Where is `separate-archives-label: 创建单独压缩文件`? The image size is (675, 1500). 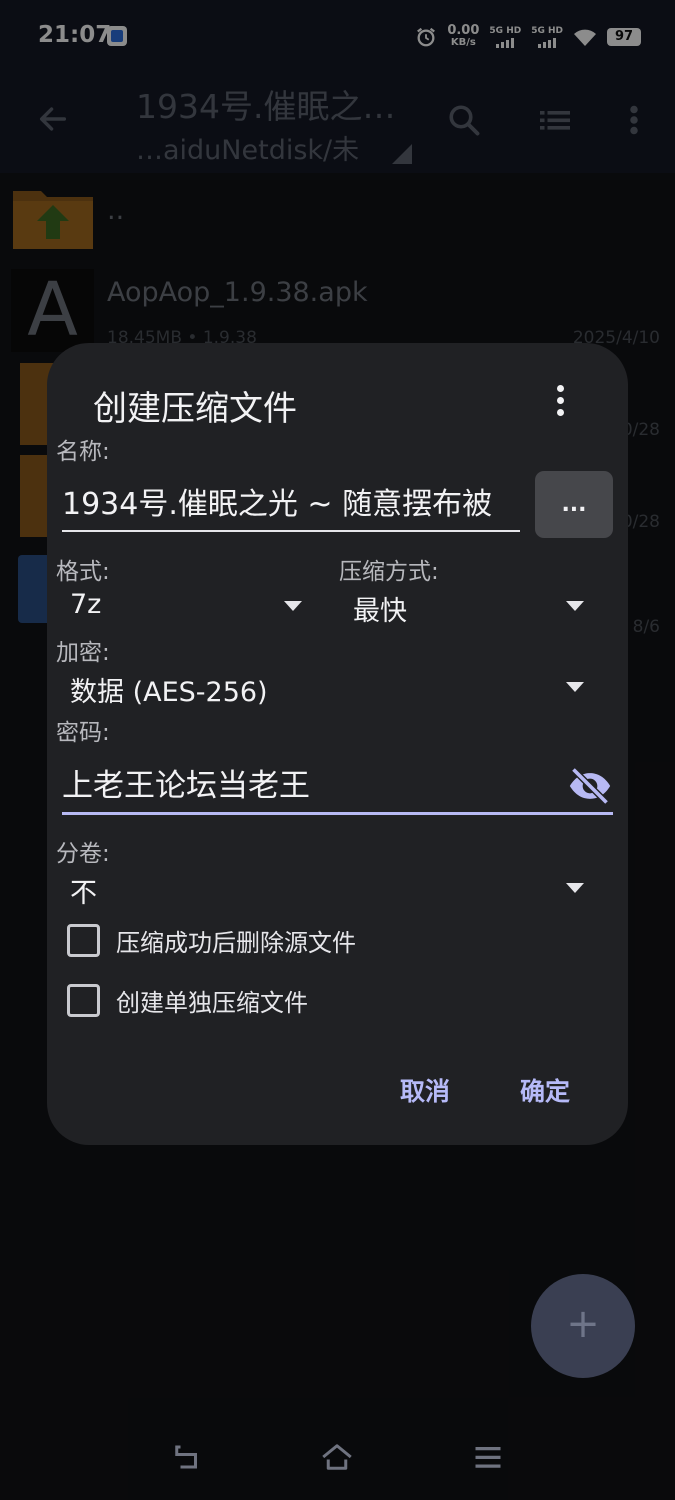 separate-archives-label: 创建单独压缩文件 is located at coordinates (212, 1002).